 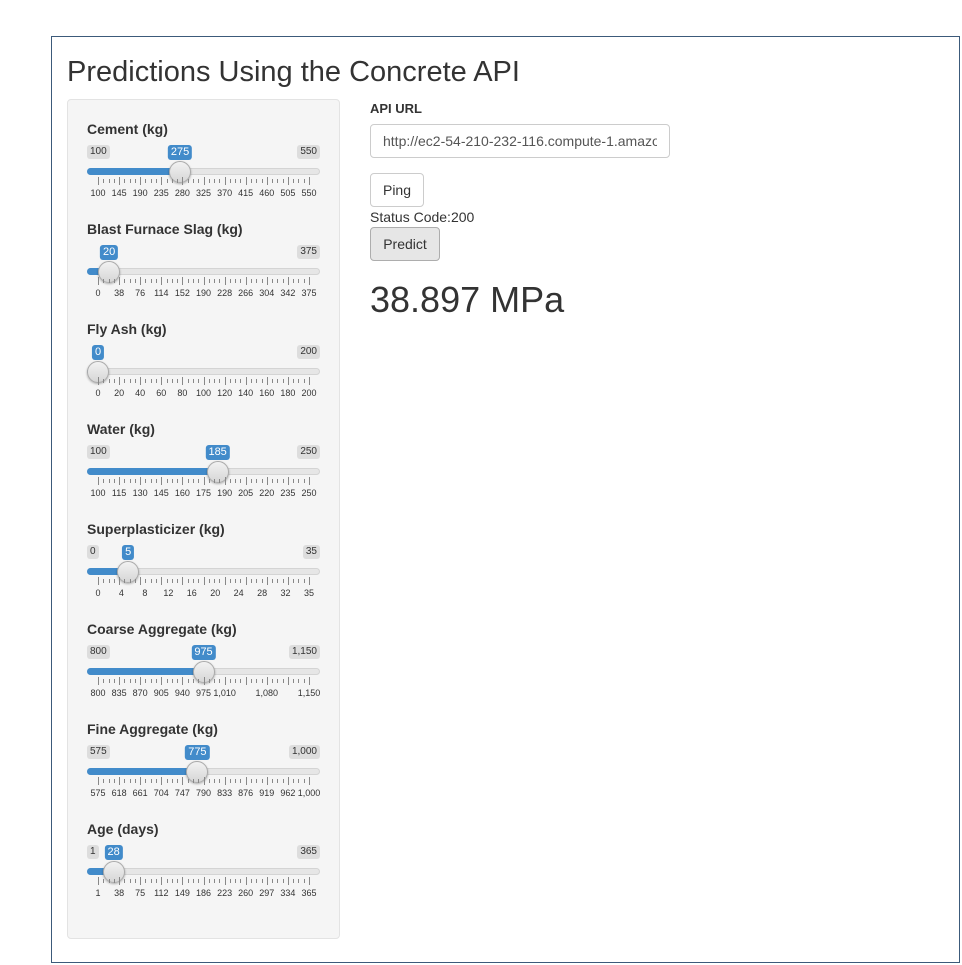 I want to click on slider-min-label: 800, so click(x=98, y=652).